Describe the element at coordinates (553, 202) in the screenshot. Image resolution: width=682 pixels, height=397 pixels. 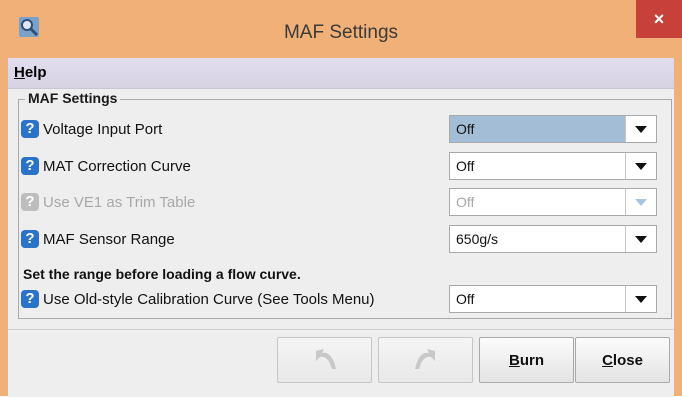
I see `use-ve1-trim-table-select: Off` at that location.